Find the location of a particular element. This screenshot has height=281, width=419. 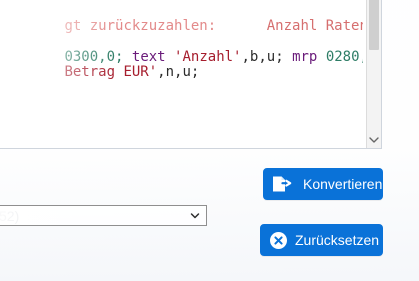

code-text-line-1-left: gt zurückzuzahlen: is located at coordinates (140, 26).